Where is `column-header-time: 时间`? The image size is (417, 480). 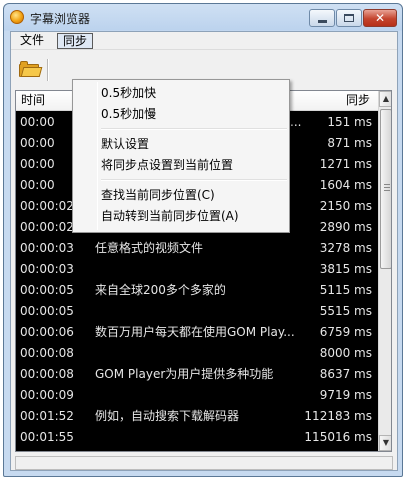 column-header-time: 时间 is located at coordinates (33, 101).